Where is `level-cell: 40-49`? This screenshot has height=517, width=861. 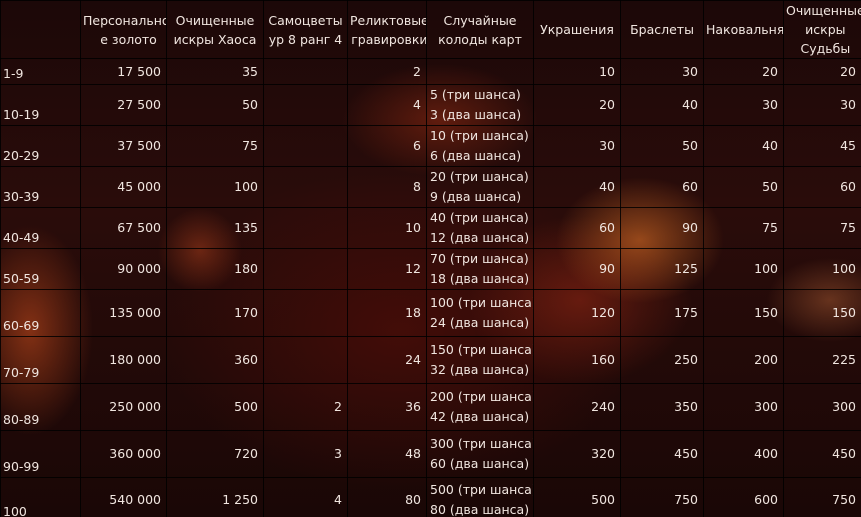
level-cell: 40-49 is located at coordinates (40, 228).